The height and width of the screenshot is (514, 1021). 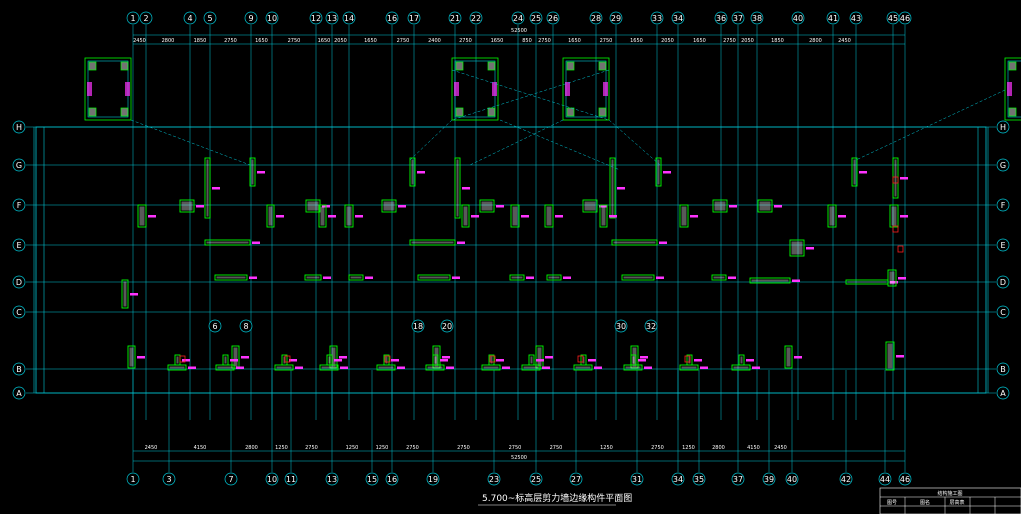 I want to click on axis-number-bottom: 35, so click(x=699, y=479).